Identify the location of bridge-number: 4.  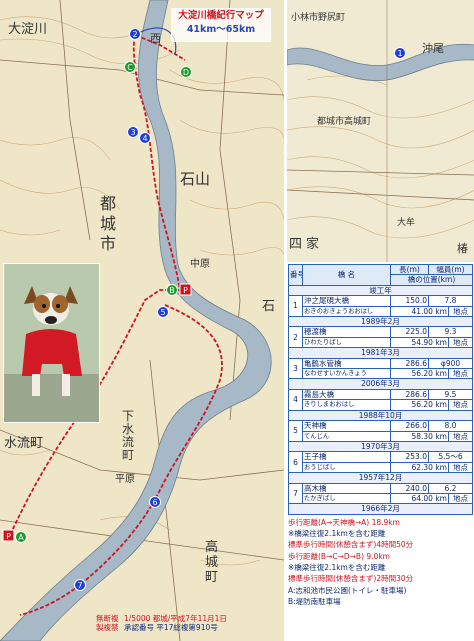
(295, 399).